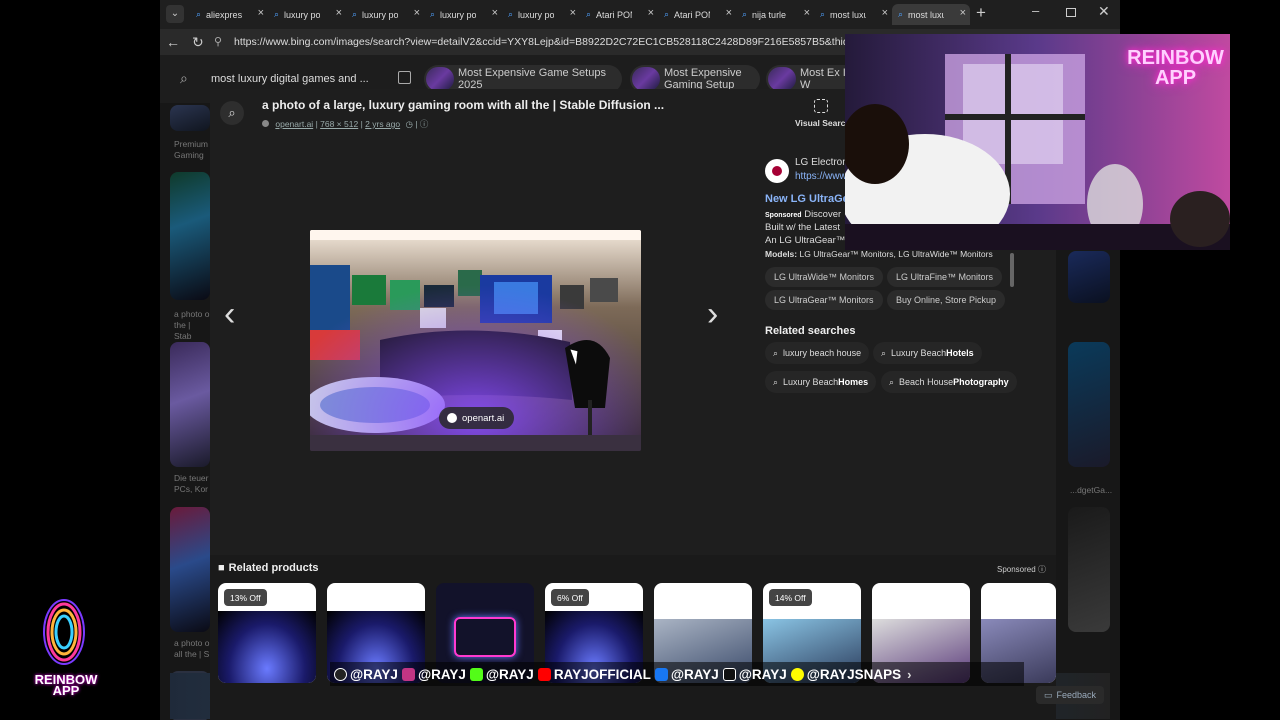  I want to click on result-caption: a photo o the | Stab, so click(192, 325).